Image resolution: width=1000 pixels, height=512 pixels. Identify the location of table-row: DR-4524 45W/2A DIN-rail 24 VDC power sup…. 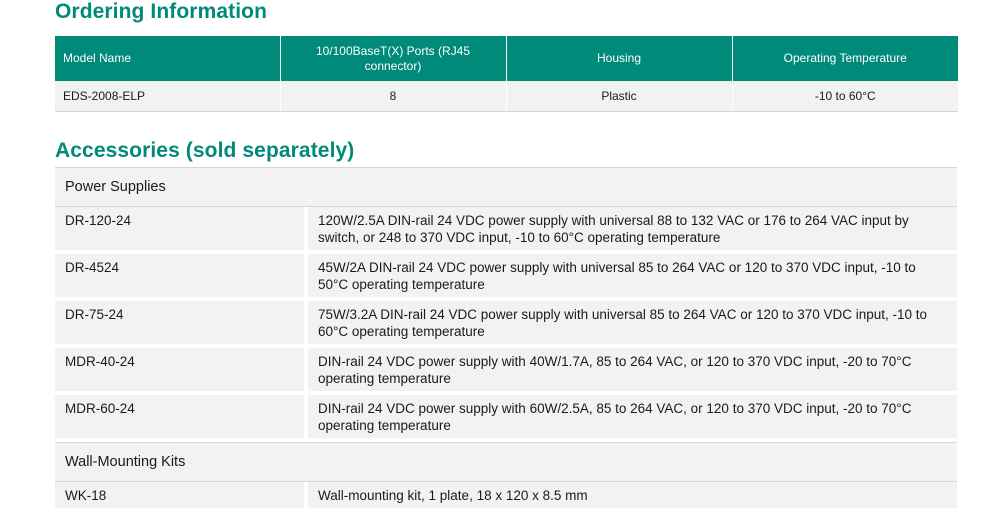
(506, 277).